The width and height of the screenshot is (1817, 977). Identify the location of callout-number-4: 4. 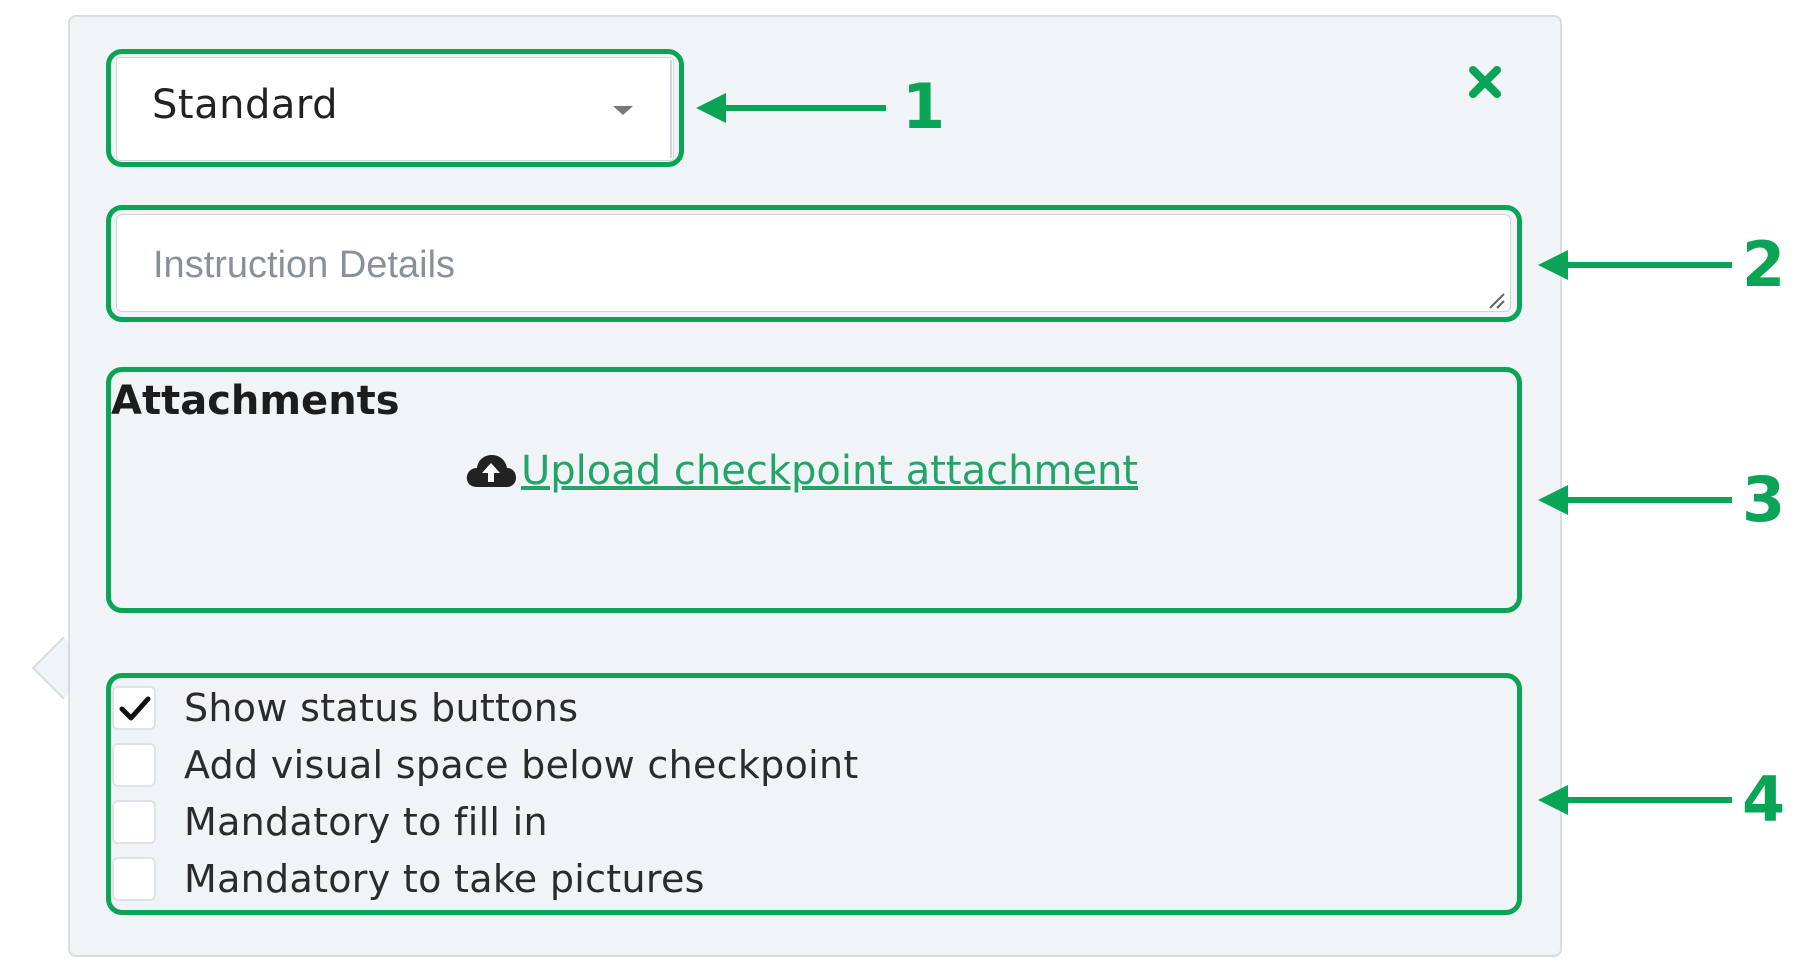
(1764, 799).